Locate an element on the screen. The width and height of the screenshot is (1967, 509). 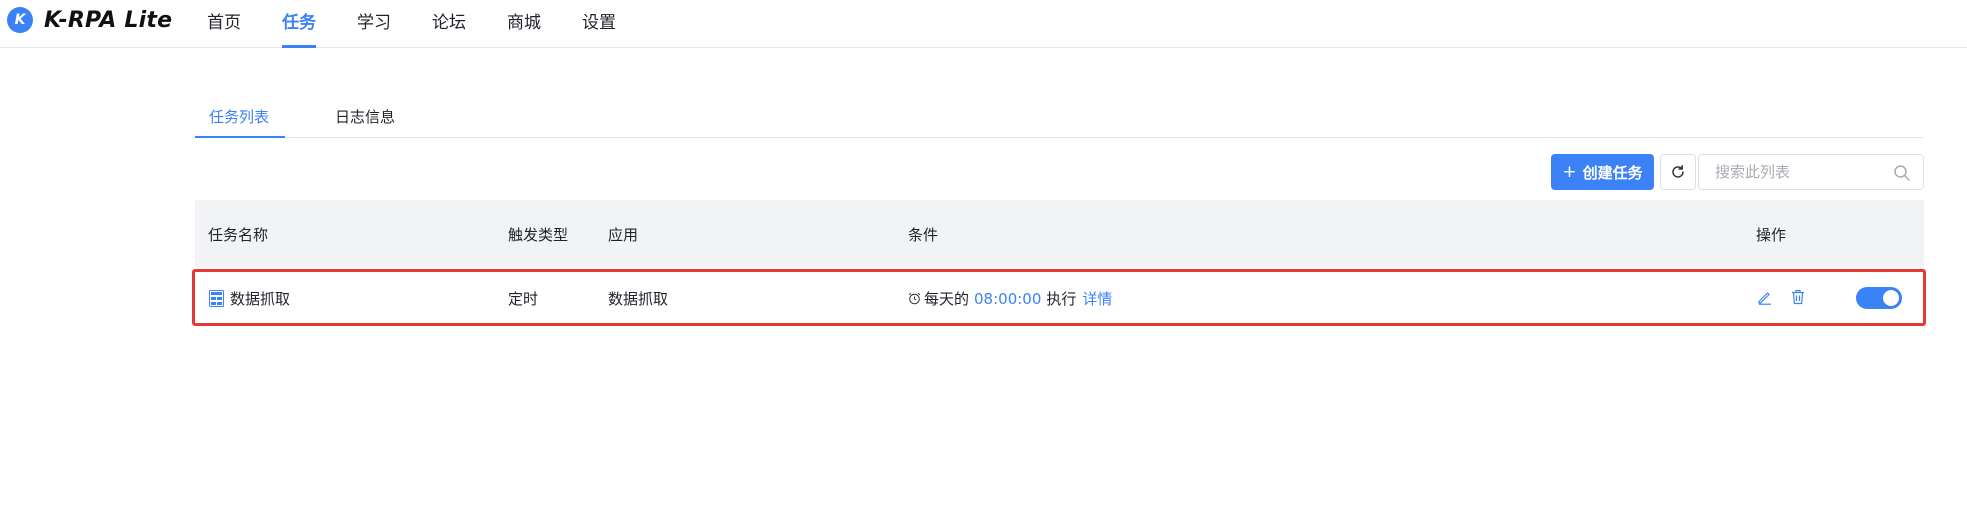
top-bar: K K-RPA Lite 首页 任务 学习 论坛 商城 设置 is located at coordinates (983, 24).